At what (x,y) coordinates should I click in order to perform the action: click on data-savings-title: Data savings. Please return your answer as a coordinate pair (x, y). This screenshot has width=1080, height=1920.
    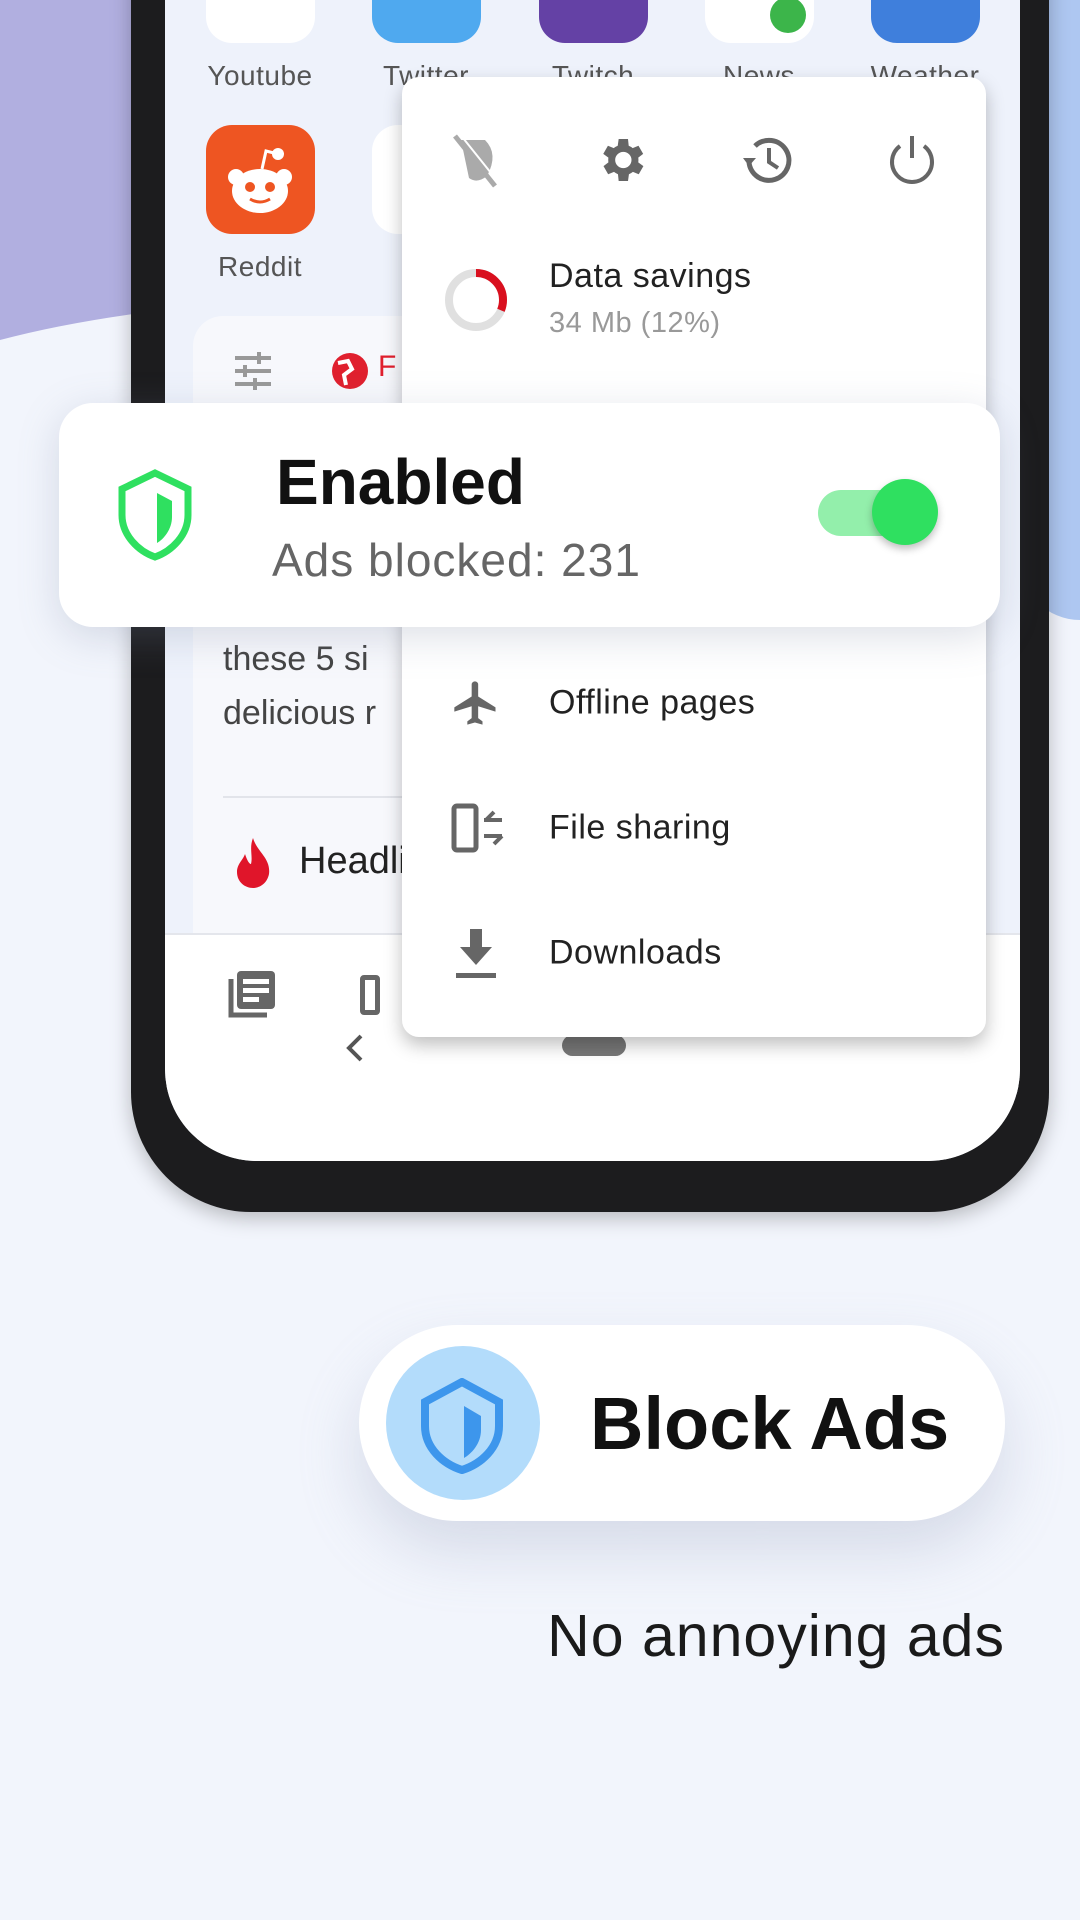
    Looking at the image, I should click on (650, 276).